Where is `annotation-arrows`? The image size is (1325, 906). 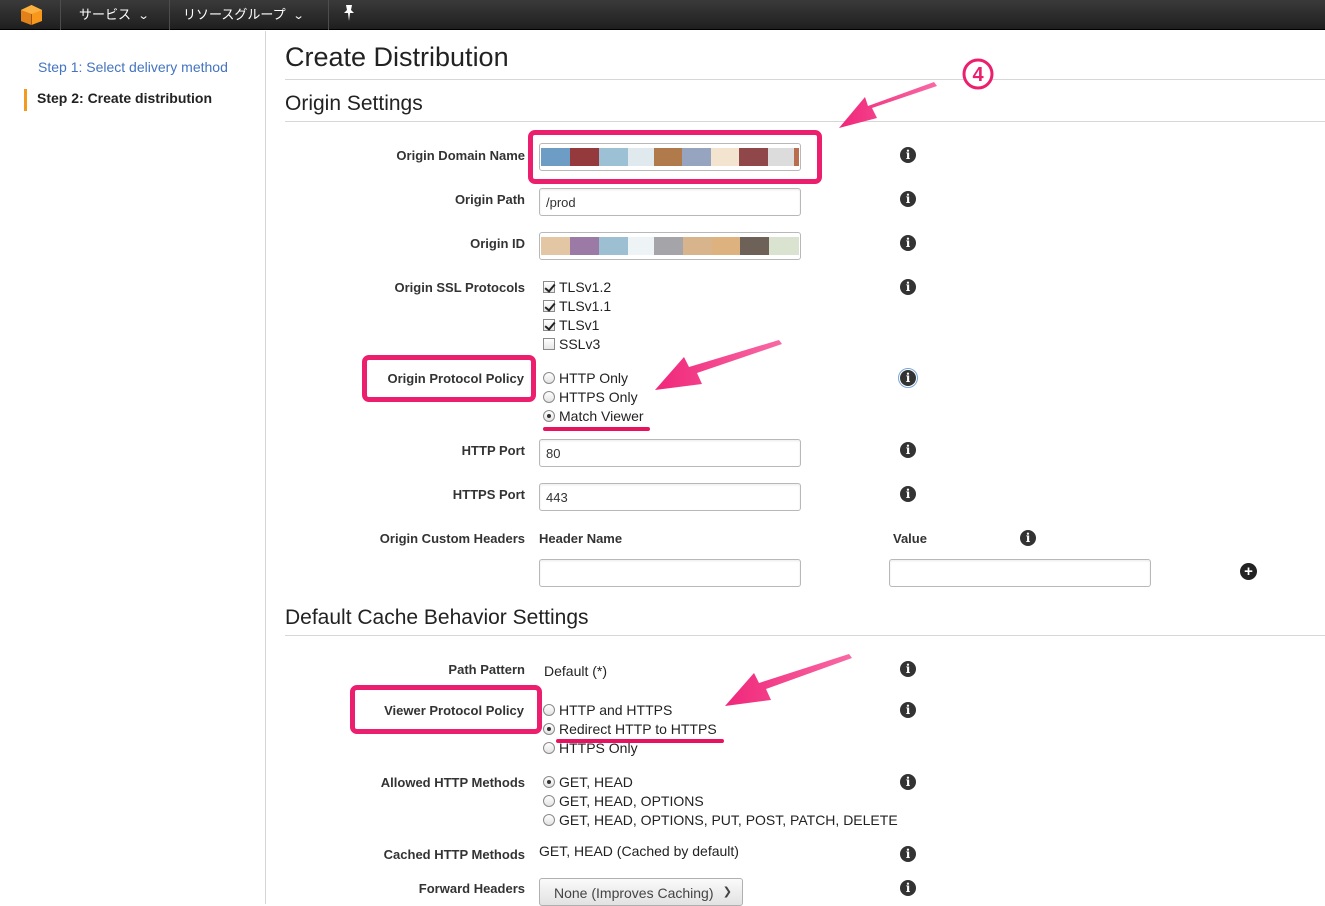 annotation-arrows is located at coordinates (796, 394).